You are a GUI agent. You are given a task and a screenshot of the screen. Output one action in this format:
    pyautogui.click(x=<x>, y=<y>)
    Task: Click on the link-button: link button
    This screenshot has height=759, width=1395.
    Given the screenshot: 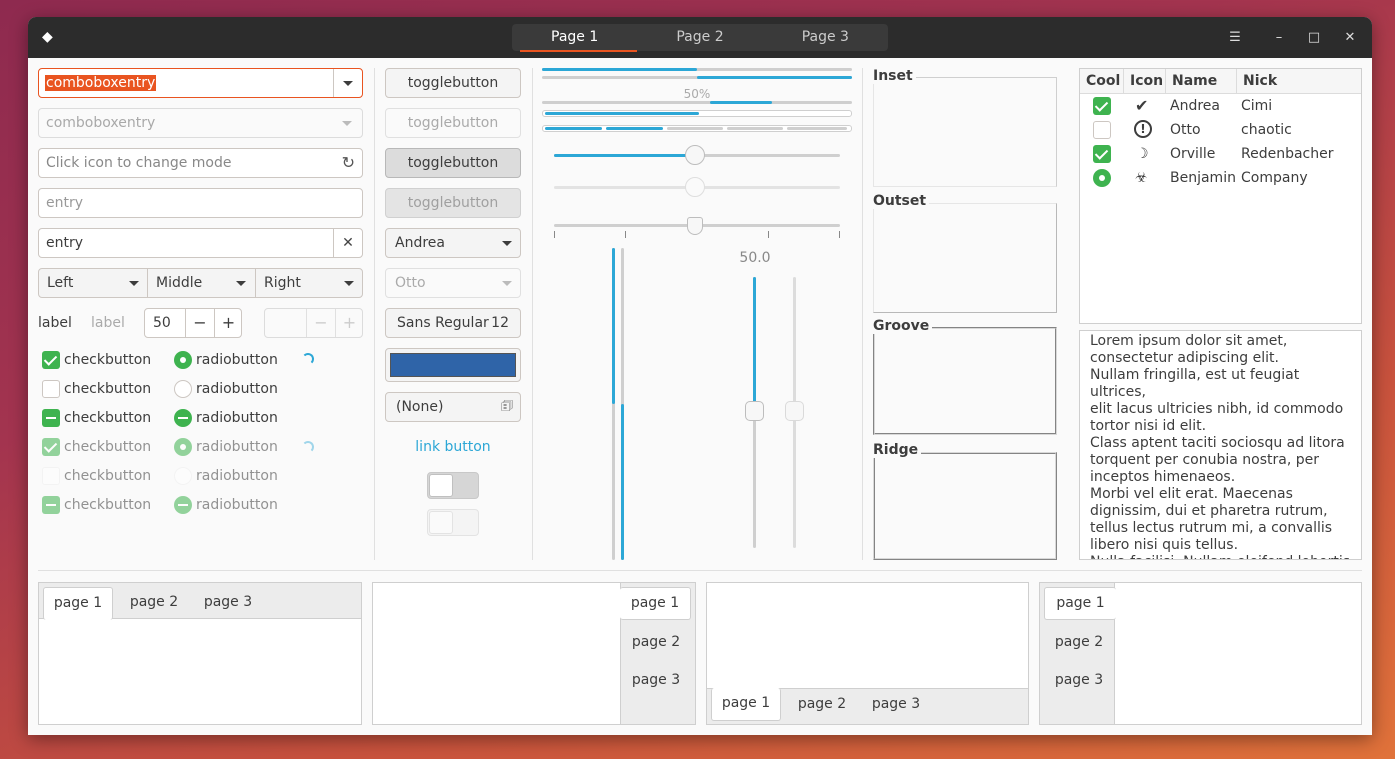 What is the action you would take?
    pyautogui.click(x=453, y=447)
    